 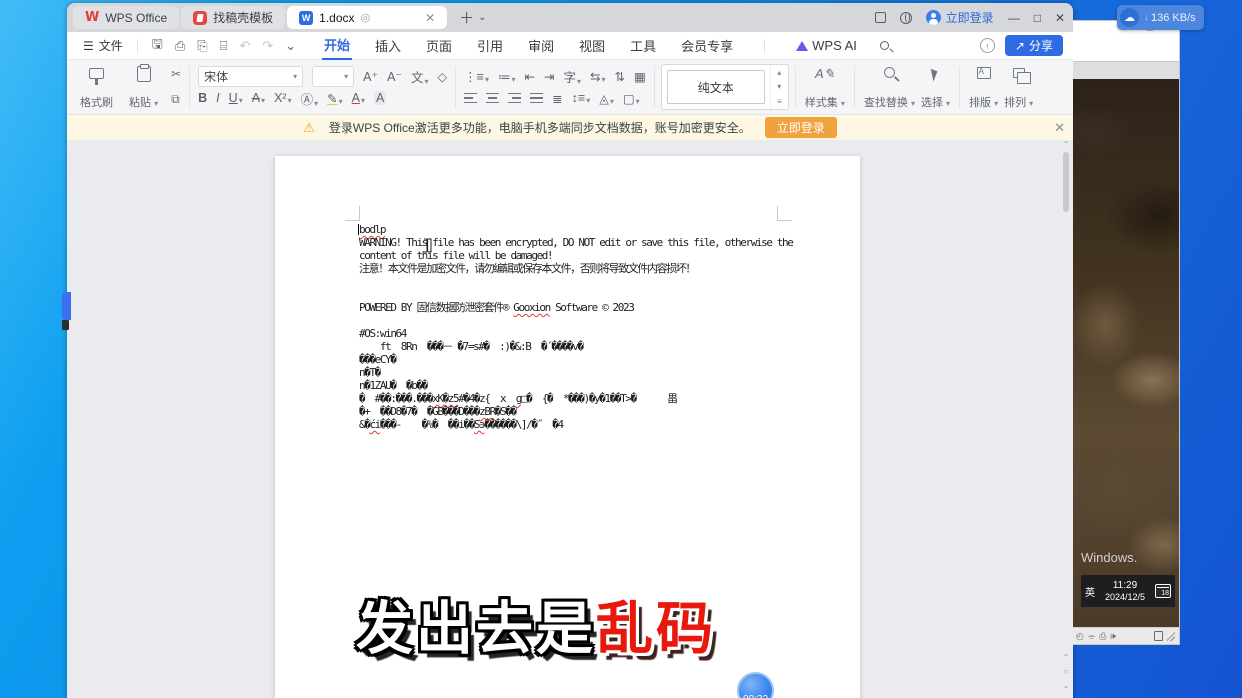 I want to click on tab-view: 视图, so click(x=592, y=45).